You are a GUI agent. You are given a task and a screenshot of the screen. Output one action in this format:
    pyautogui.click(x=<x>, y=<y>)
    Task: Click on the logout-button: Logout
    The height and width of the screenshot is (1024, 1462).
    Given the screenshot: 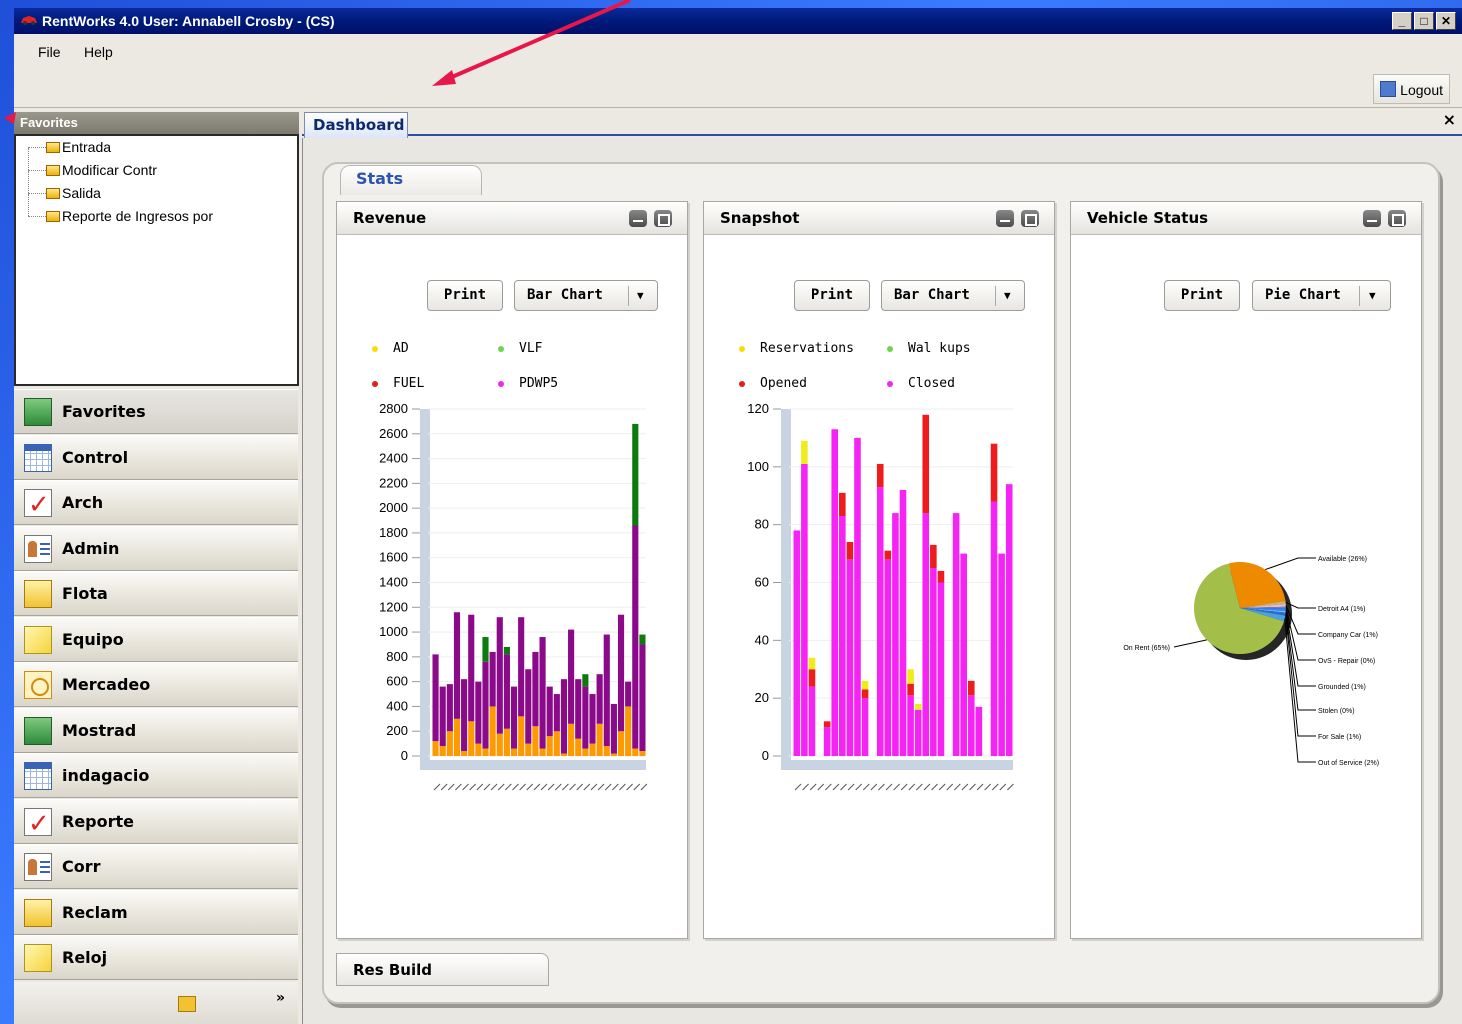 What is the action you would take?
    pyautogui.click(x=1411, y=89)
    